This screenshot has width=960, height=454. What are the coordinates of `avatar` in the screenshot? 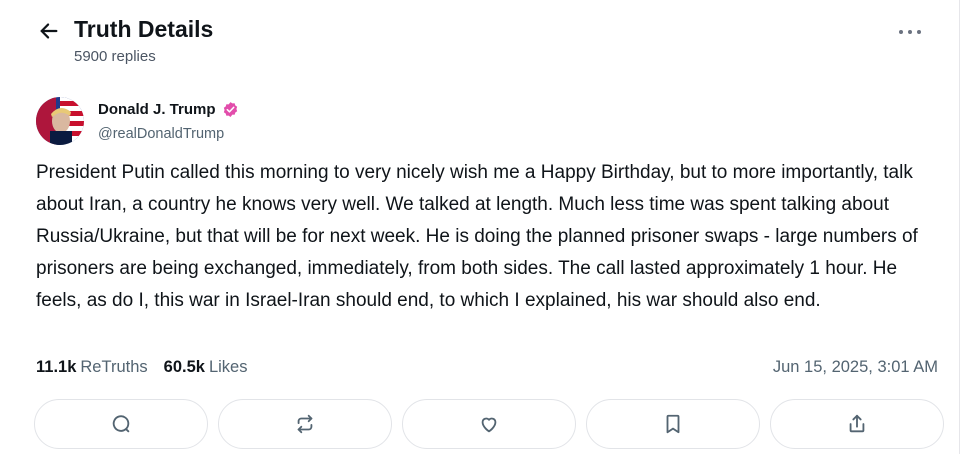 It's located at (60, 121).